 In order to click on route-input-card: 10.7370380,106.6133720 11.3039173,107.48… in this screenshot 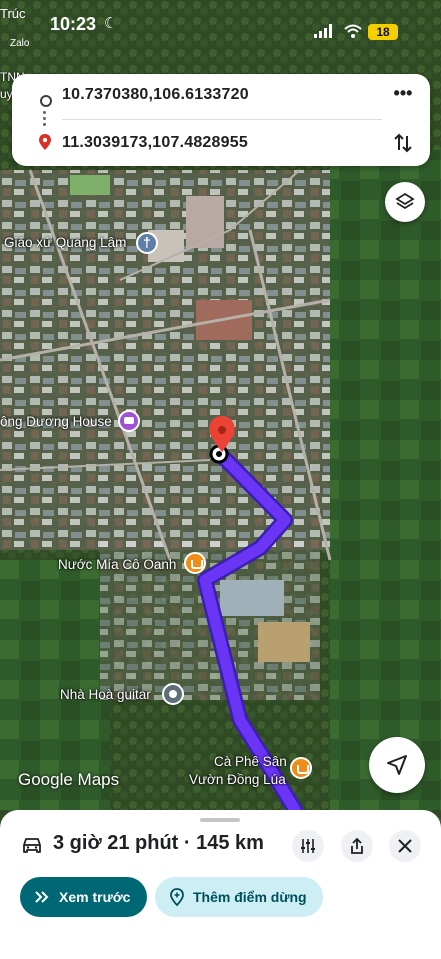, I will do `click(221, 120)`.